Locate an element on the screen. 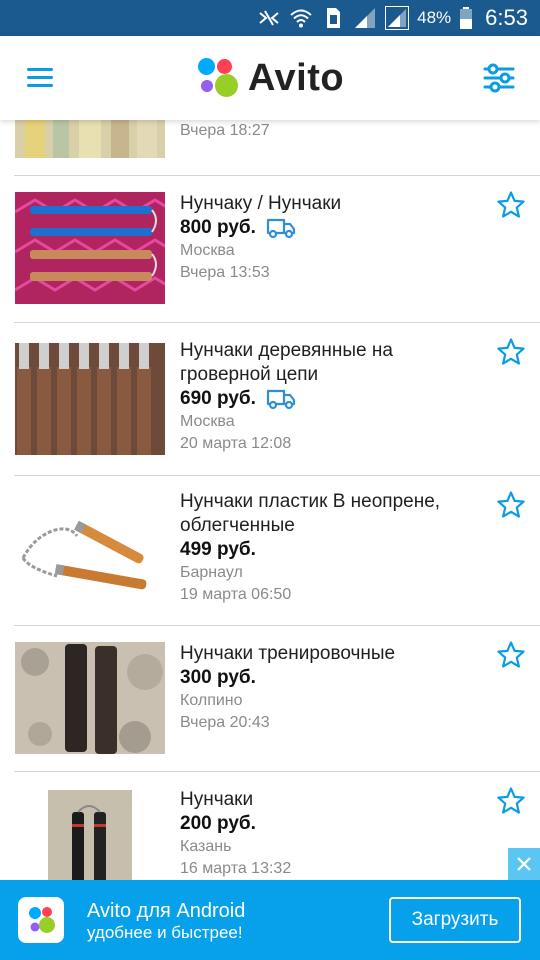  listing-info: Нунчаки 200 руб. Казань 16 марта 13:32 is located at coordinates (330, 834).